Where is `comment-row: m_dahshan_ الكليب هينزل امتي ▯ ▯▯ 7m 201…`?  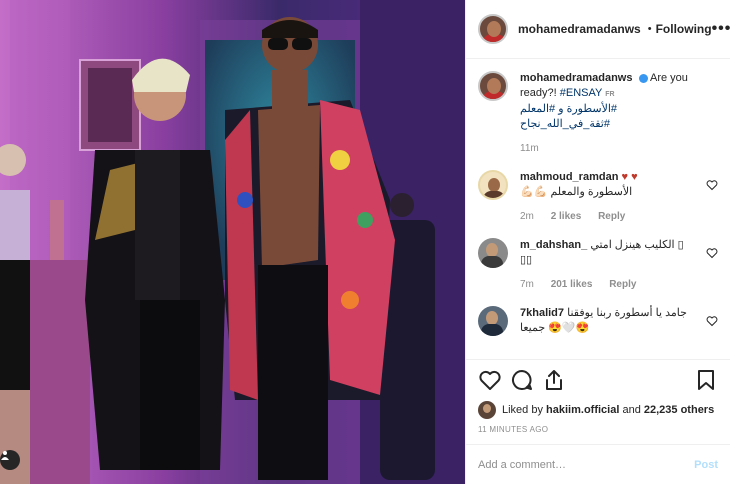 comment-row: m_dahshan_ الكليب هينزل امتي ▯ ▯▯ 7m 201… is located at coordinates (598, 265).